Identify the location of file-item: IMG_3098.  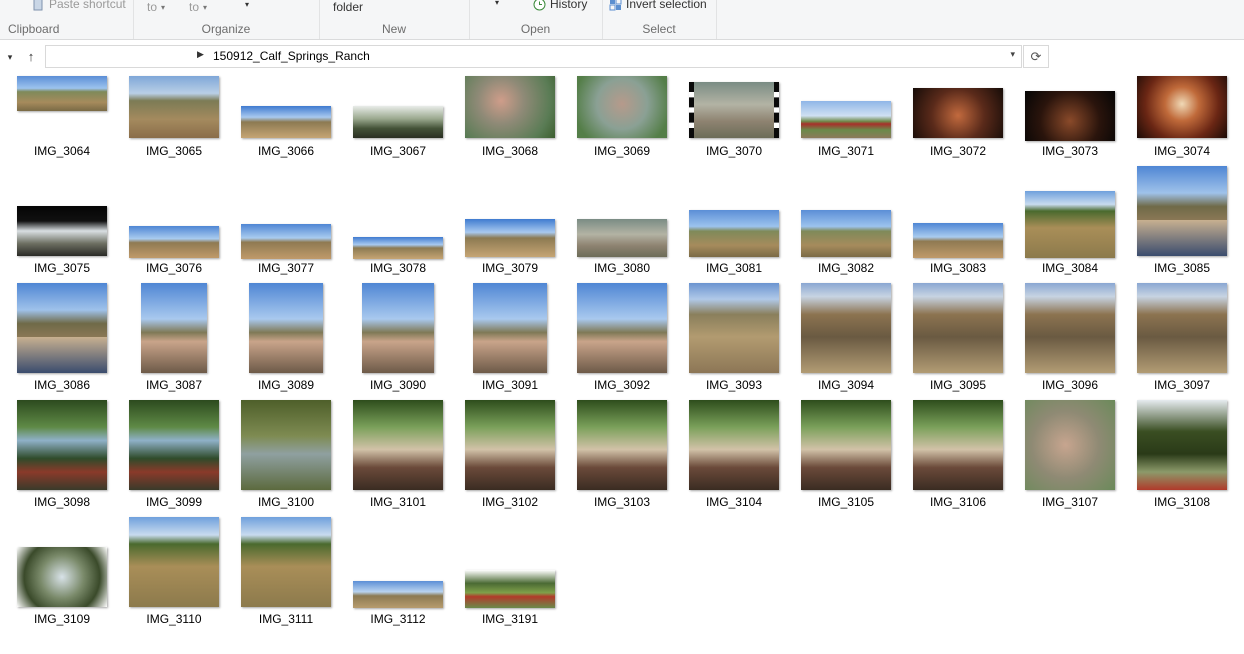
(62, 468).